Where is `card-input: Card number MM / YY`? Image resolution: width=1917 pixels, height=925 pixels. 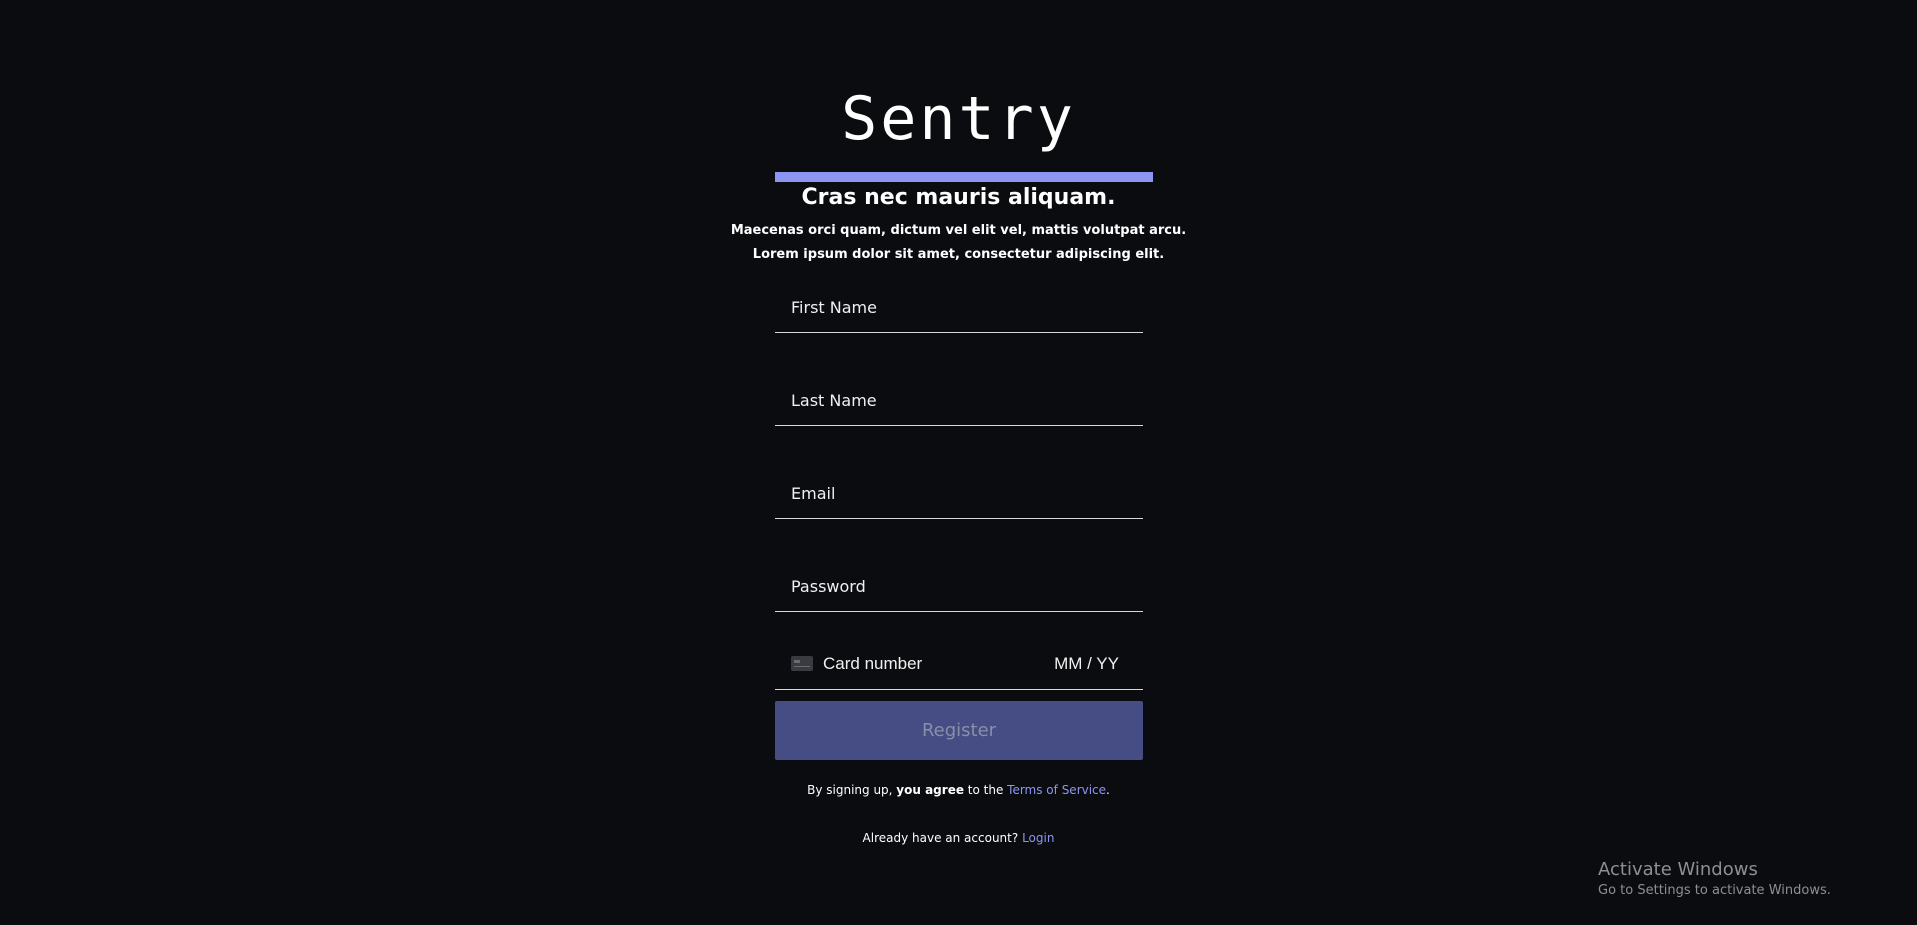
card-input: Card number MM / YY is located at coordinates (959, 665).